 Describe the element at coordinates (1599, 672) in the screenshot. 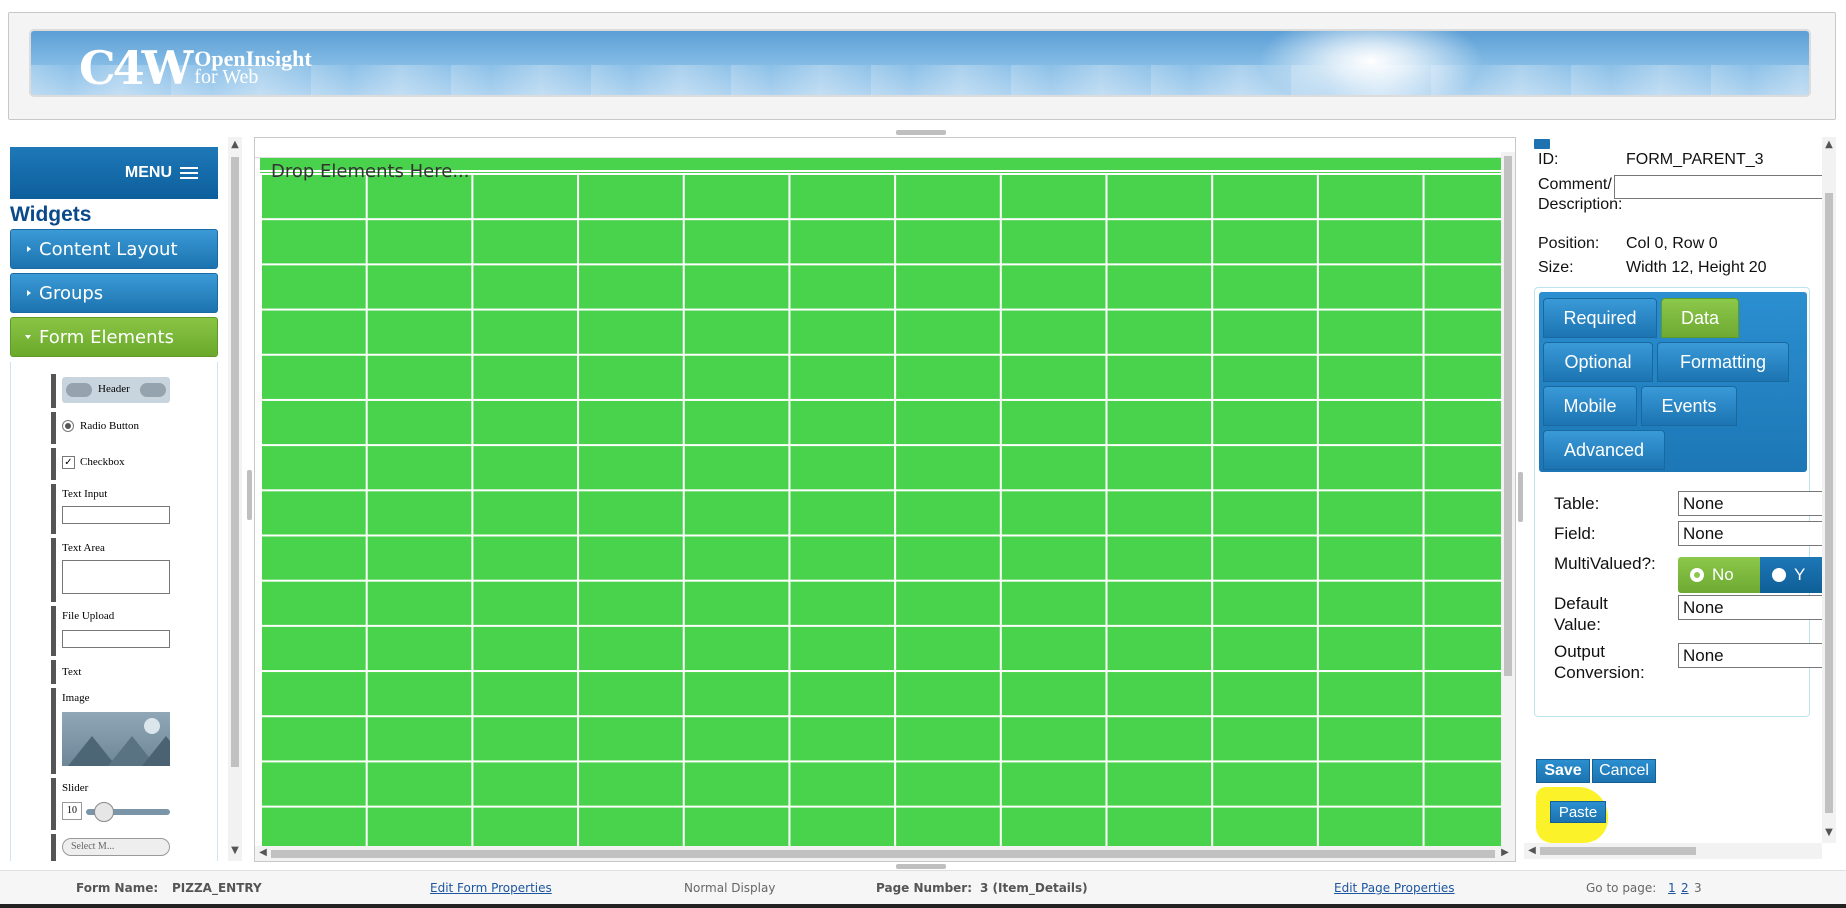

I see `label-line: Conversion:` at that location.